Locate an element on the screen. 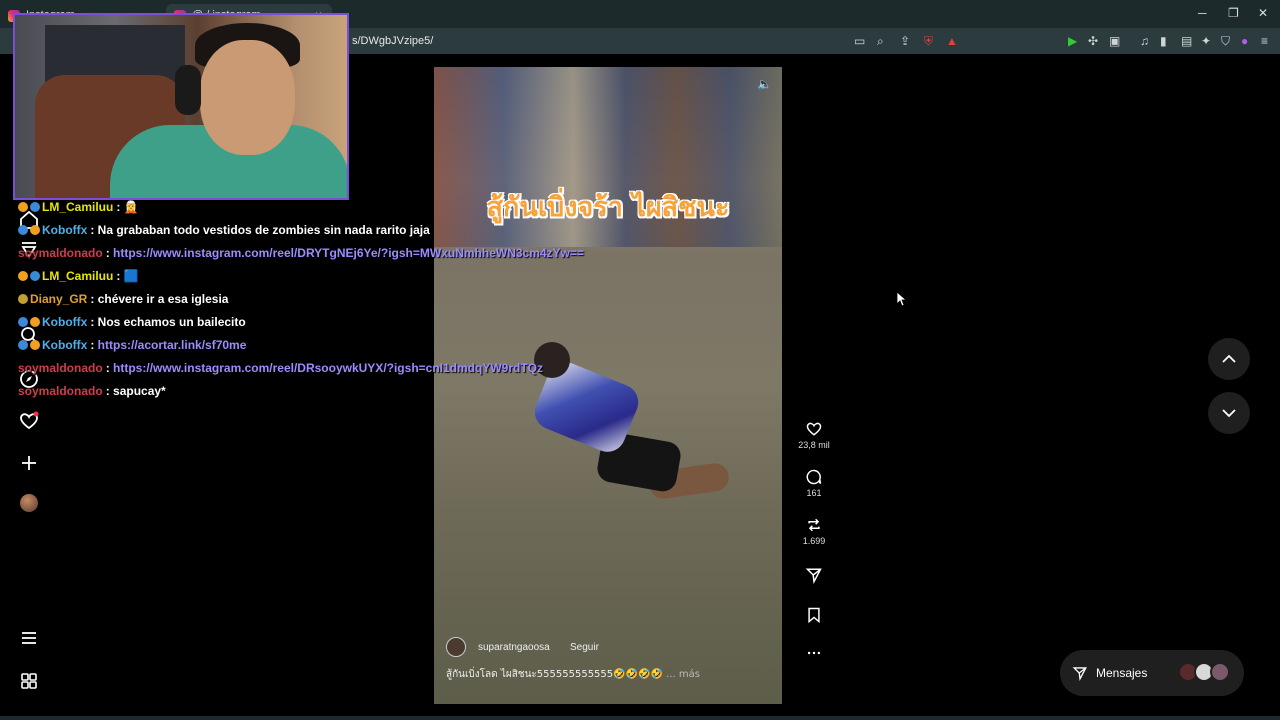 The height and width of the screenshot is (720, 1280). follow-button: Seguir is located at coordinates (584, 647).